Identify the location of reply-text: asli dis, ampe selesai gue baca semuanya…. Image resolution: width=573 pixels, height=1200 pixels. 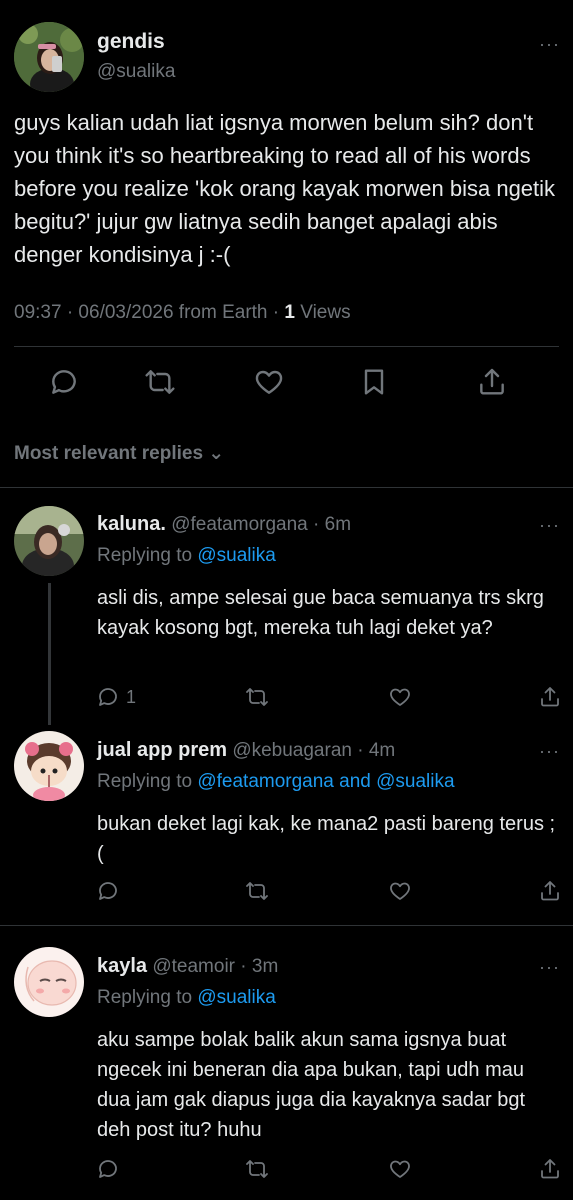
(320, 613).